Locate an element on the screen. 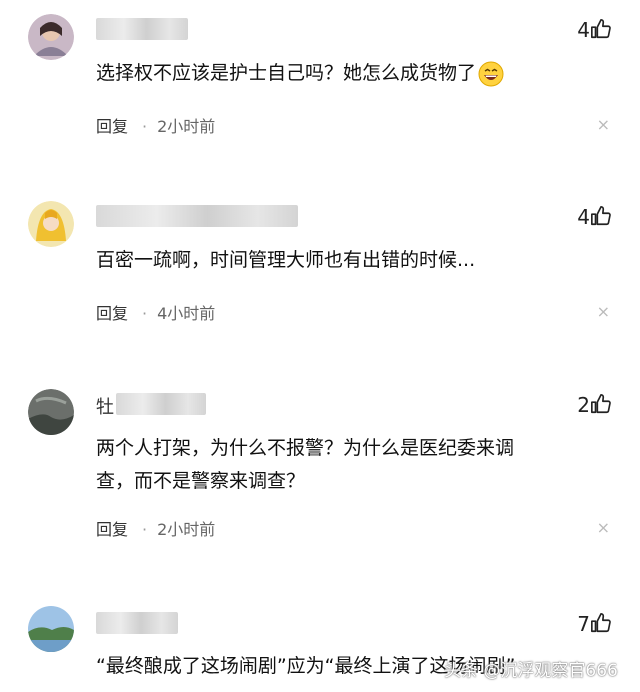  comment-text-line: 查，而不是警察来调查？ is located at coordinates (201, 481).